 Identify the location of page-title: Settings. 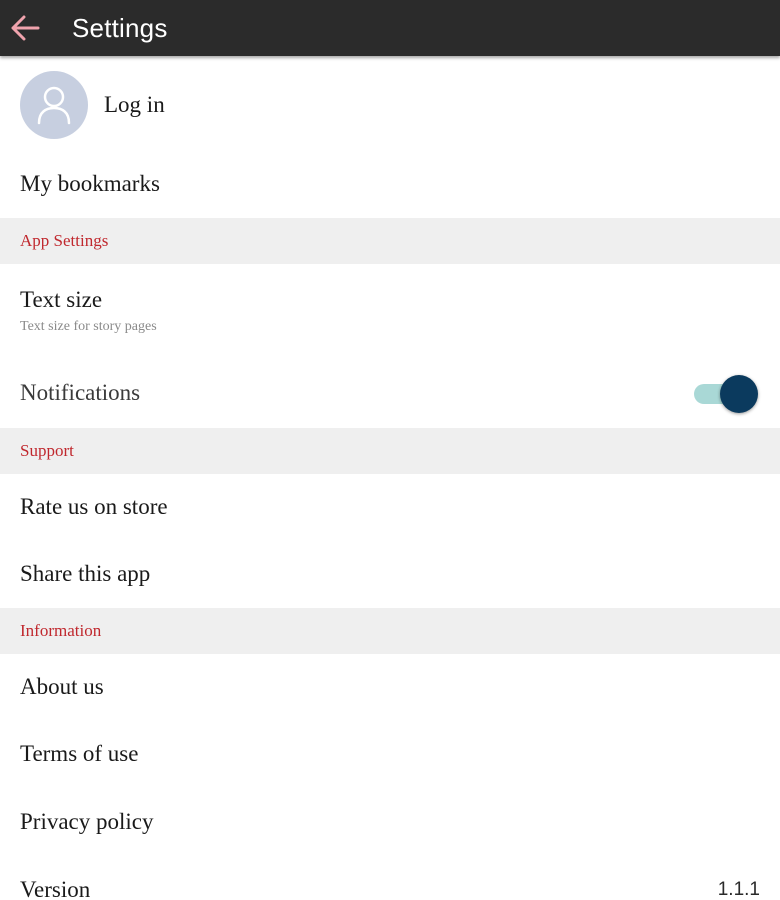
(120, 27).